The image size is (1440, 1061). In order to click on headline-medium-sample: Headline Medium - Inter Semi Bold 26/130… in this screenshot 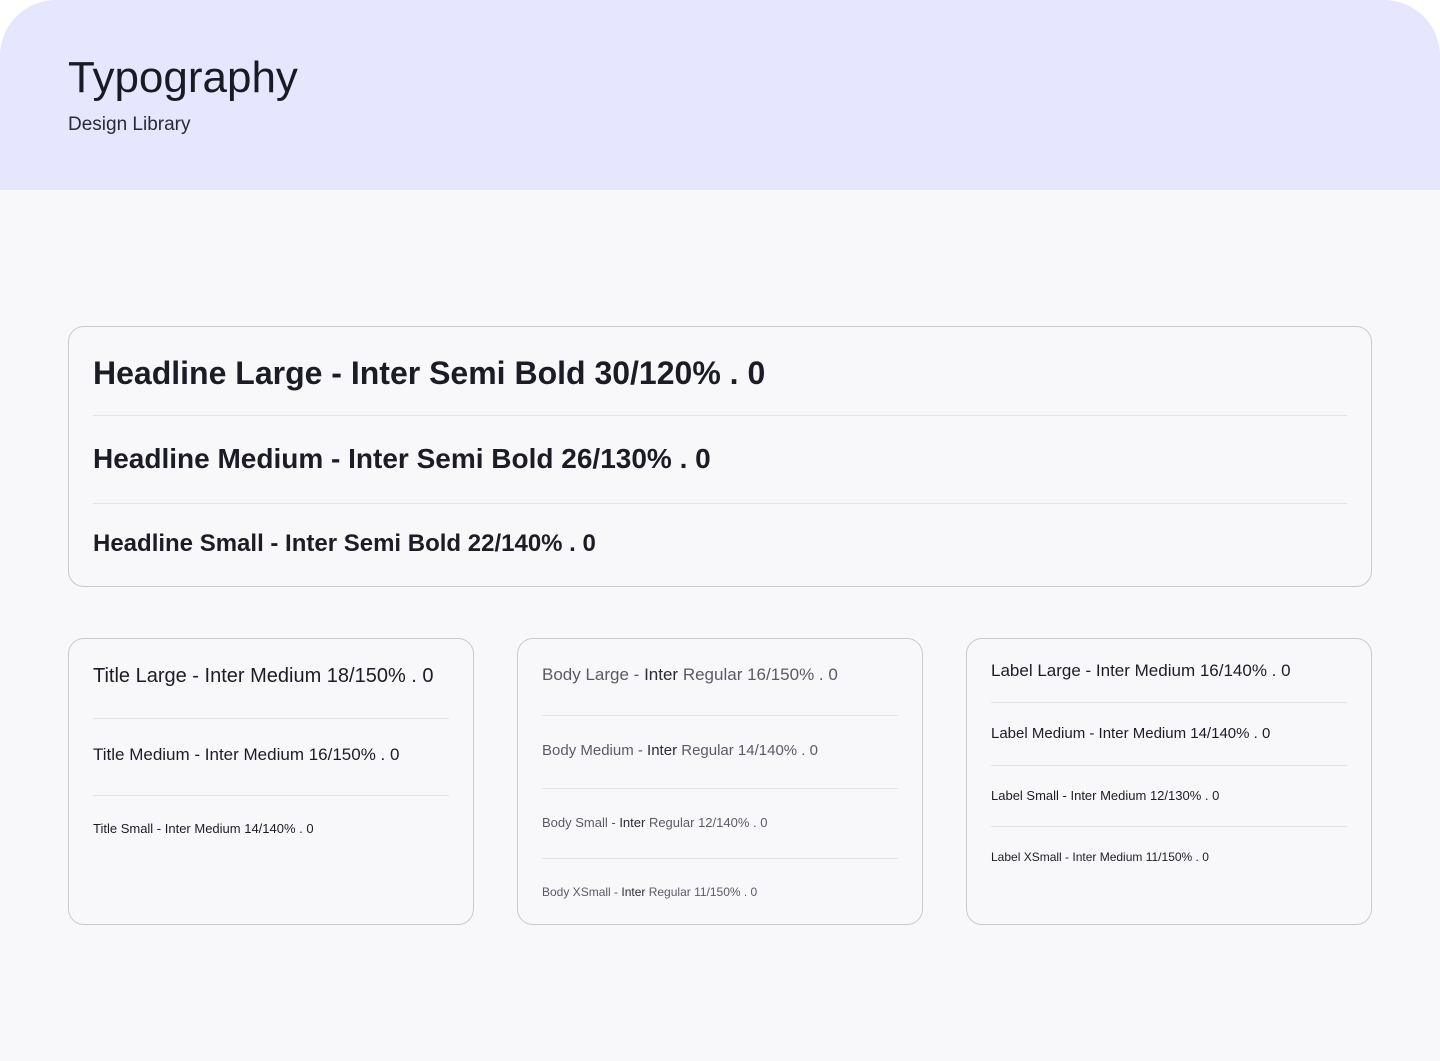, I will do `click(402, 458)`.